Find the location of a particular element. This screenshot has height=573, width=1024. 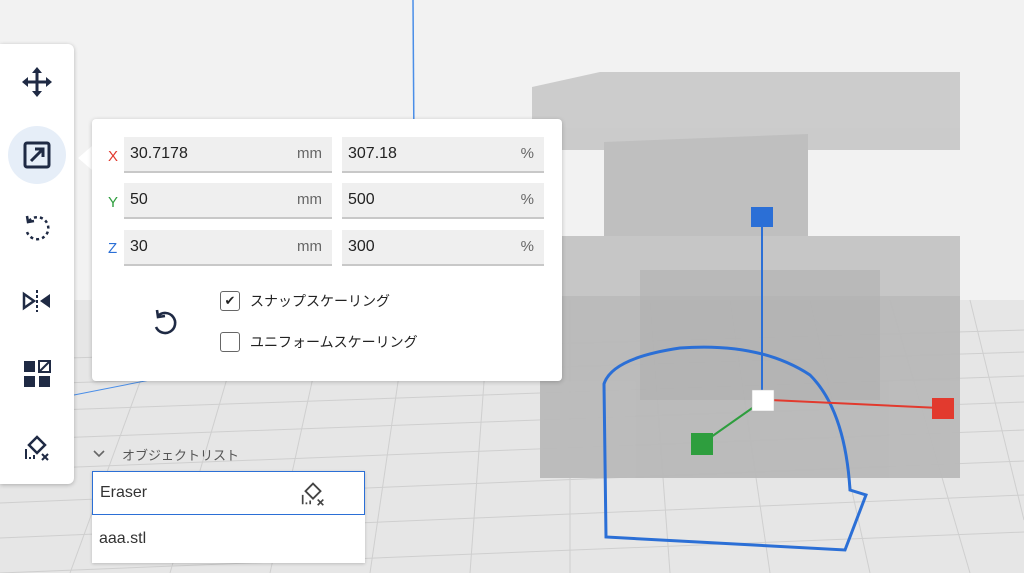

snap-scaling-label: スナップスケーリング is located at coordinates (320, 302).